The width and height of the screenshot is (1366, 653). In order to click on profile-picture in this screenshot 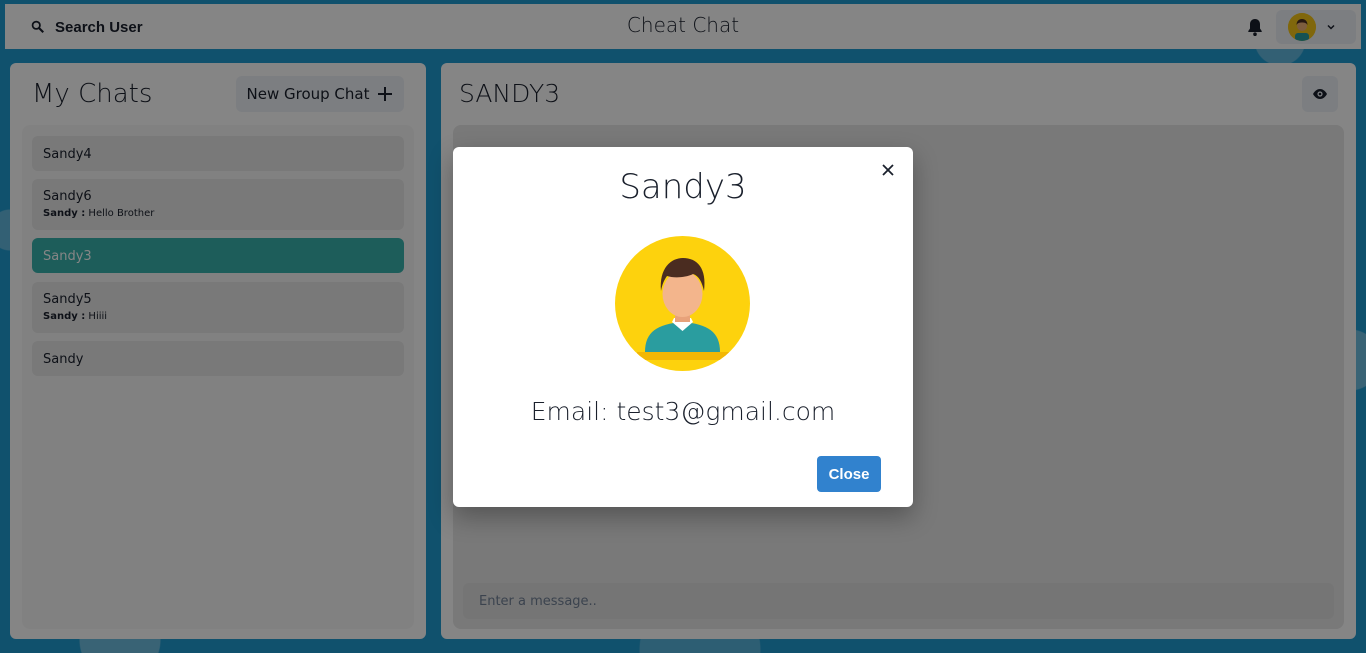, I will do `click(682, 303)`.